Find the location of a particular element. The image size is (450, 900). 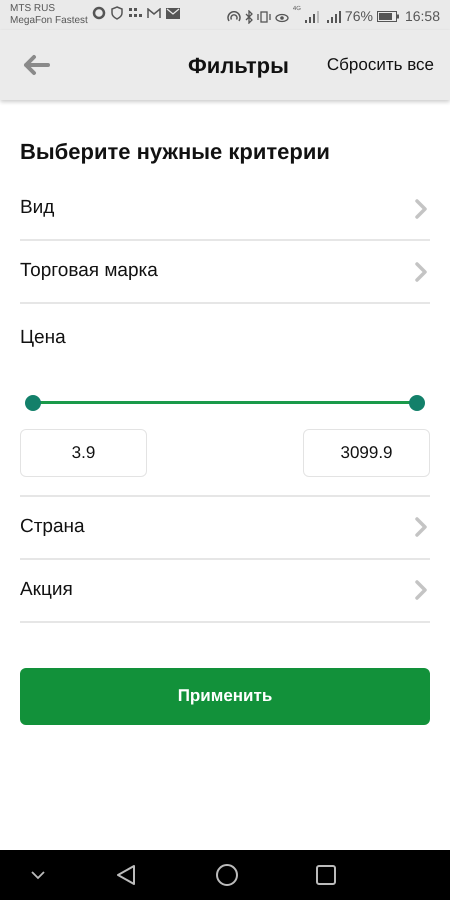

vibrate-icon is located at coordinates (263, 16).